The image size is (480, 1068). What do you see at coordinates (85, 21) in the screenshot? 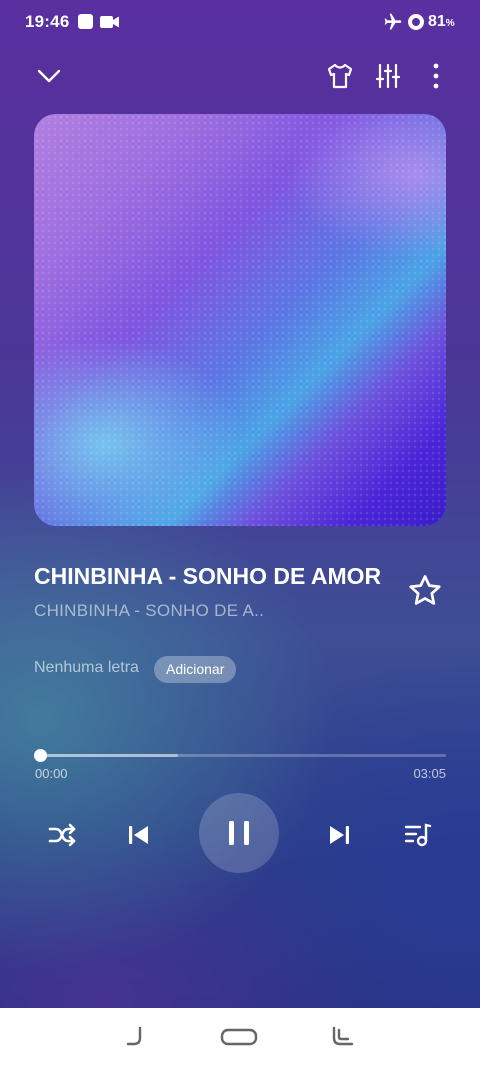
I see `notification-square-icon` at bounding box center [85, 21].